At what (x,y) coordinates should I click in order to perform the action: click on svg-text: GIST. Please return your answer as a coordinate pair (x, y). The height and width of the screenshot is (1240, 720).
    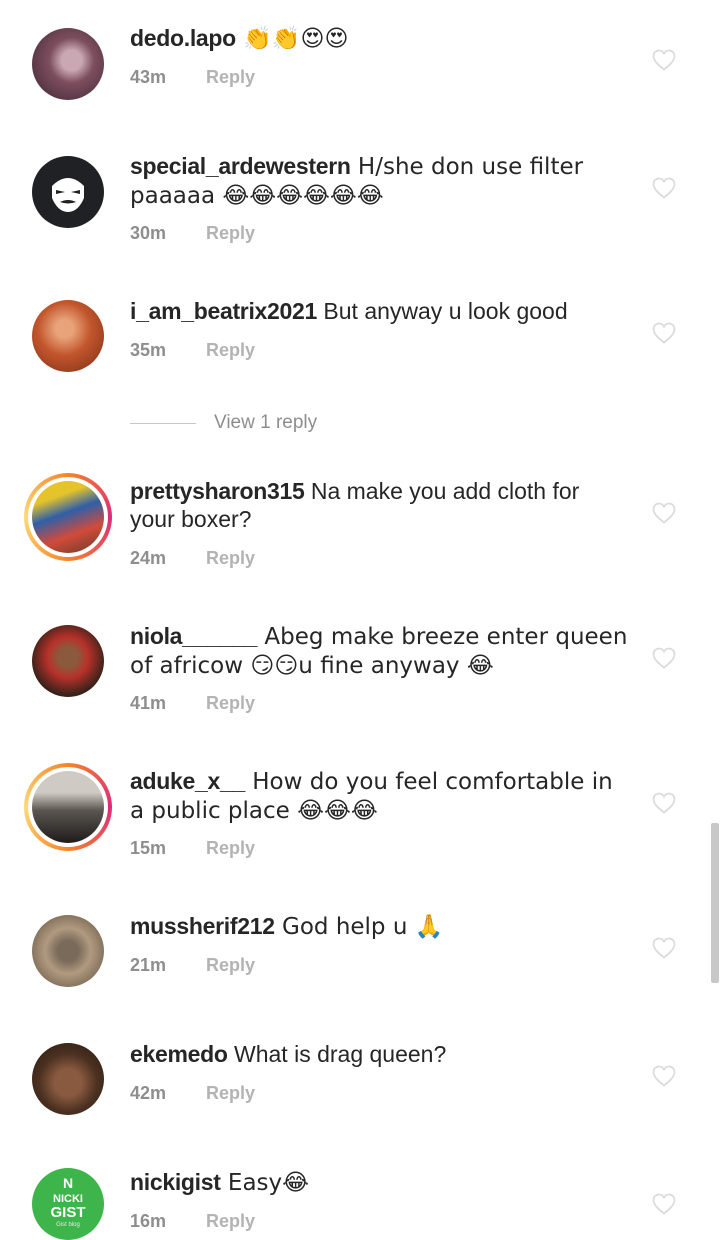
    Looking at the image, I should click on (67, 1212).